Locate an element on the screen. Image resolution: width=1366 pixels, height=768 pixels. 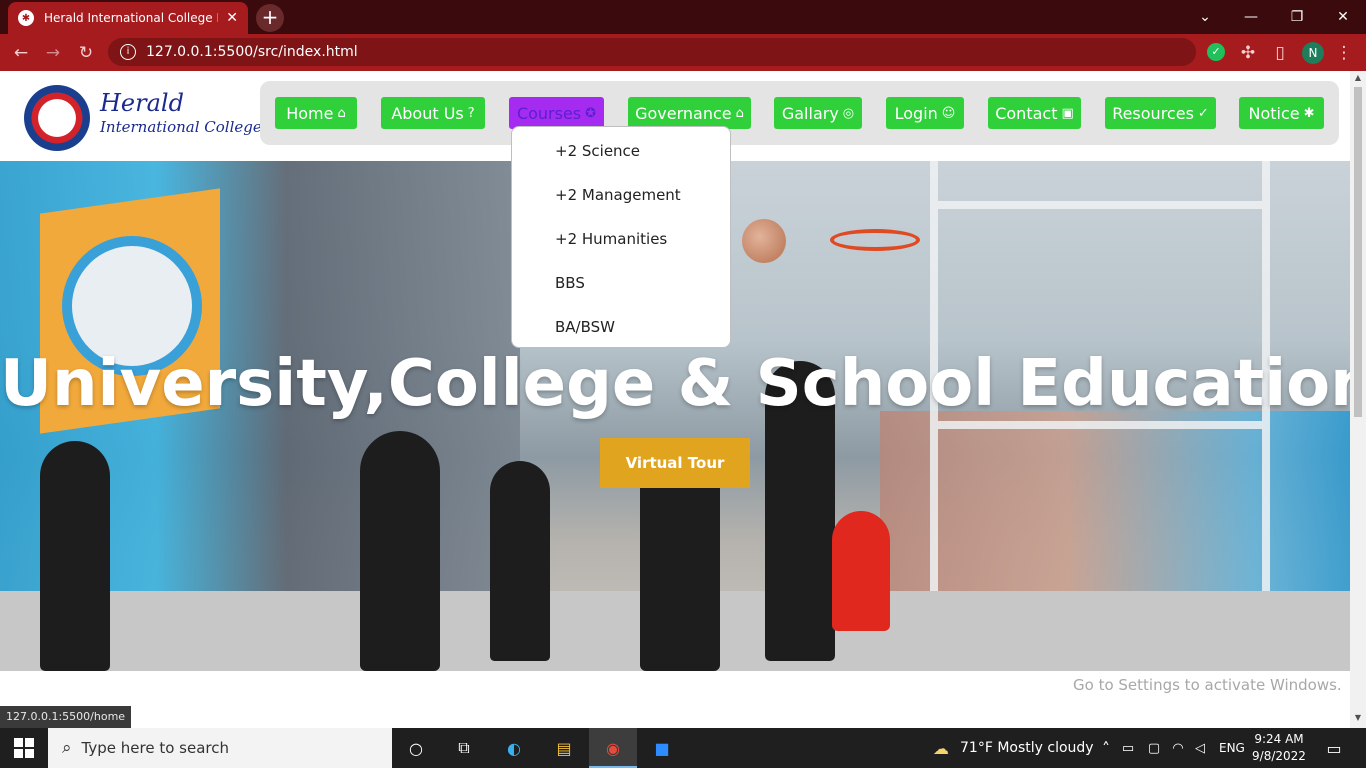
award-icon: ✪ is located at coordinates (591, 113).